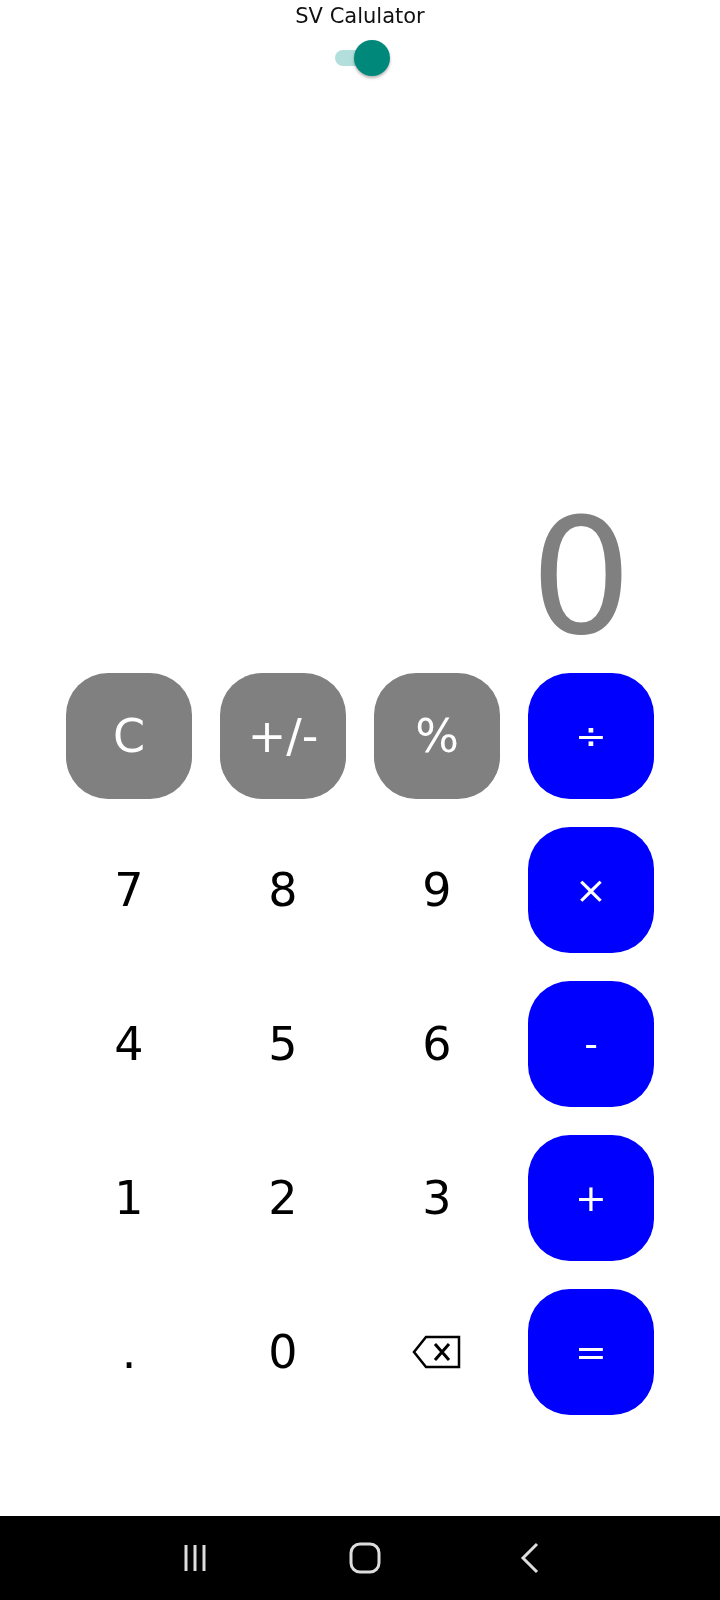  I want to click on digit-key: 9, so click(437, 890).